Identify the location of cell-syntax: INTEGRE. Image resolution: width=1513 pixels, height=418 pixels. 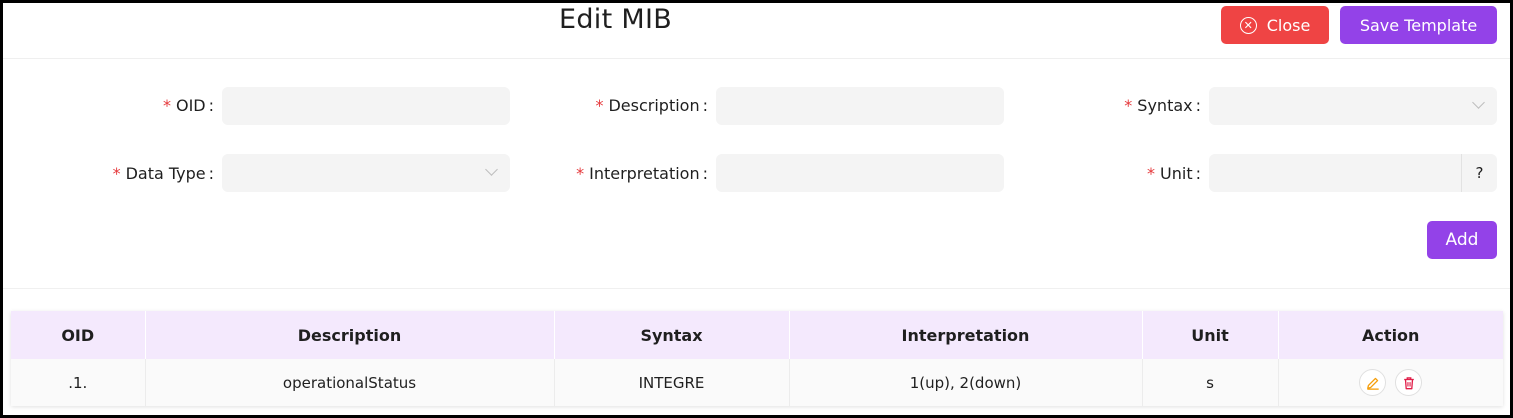
(672, 382).